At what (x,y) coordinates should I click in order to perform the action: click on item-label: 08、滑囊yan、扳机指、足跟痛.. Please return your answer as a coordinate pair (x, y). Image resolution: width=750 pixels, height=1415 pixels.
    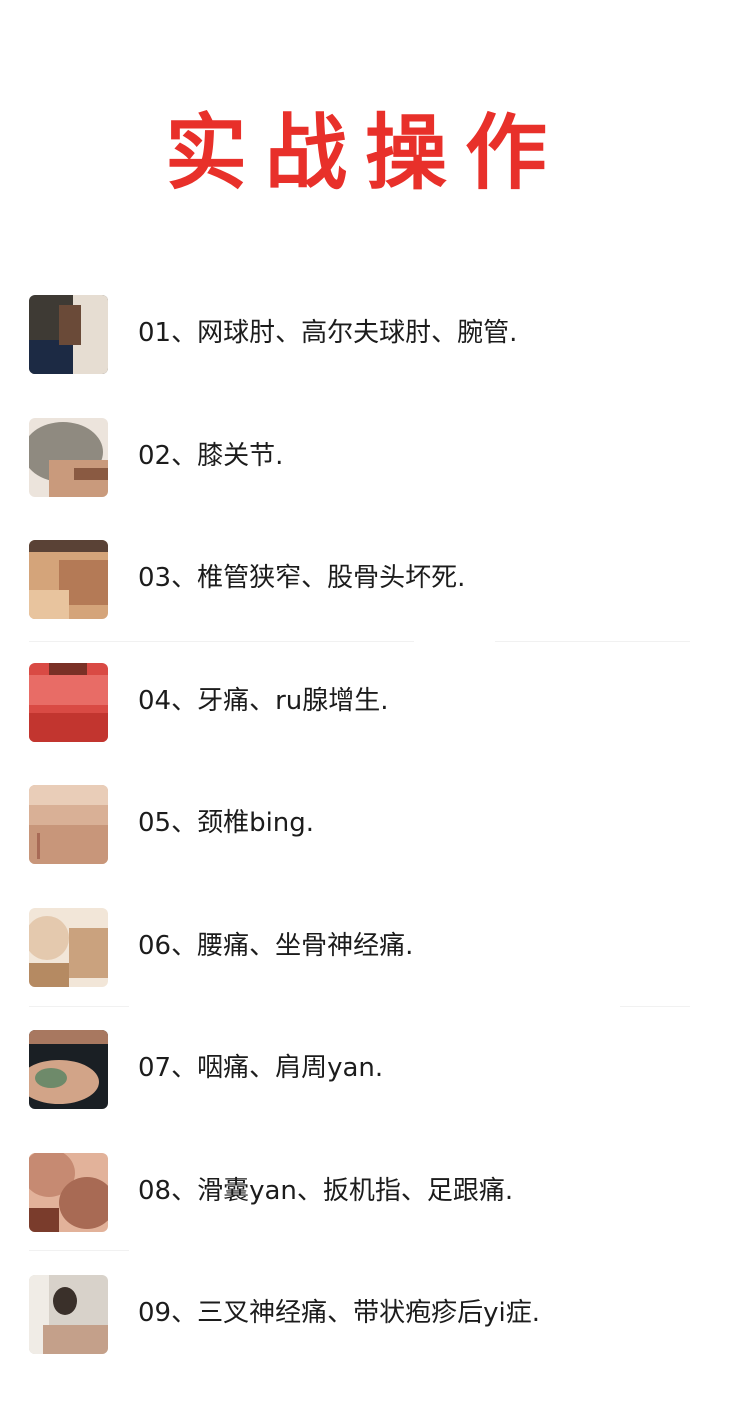
    Looking at the image, I should click on (326, 1190).